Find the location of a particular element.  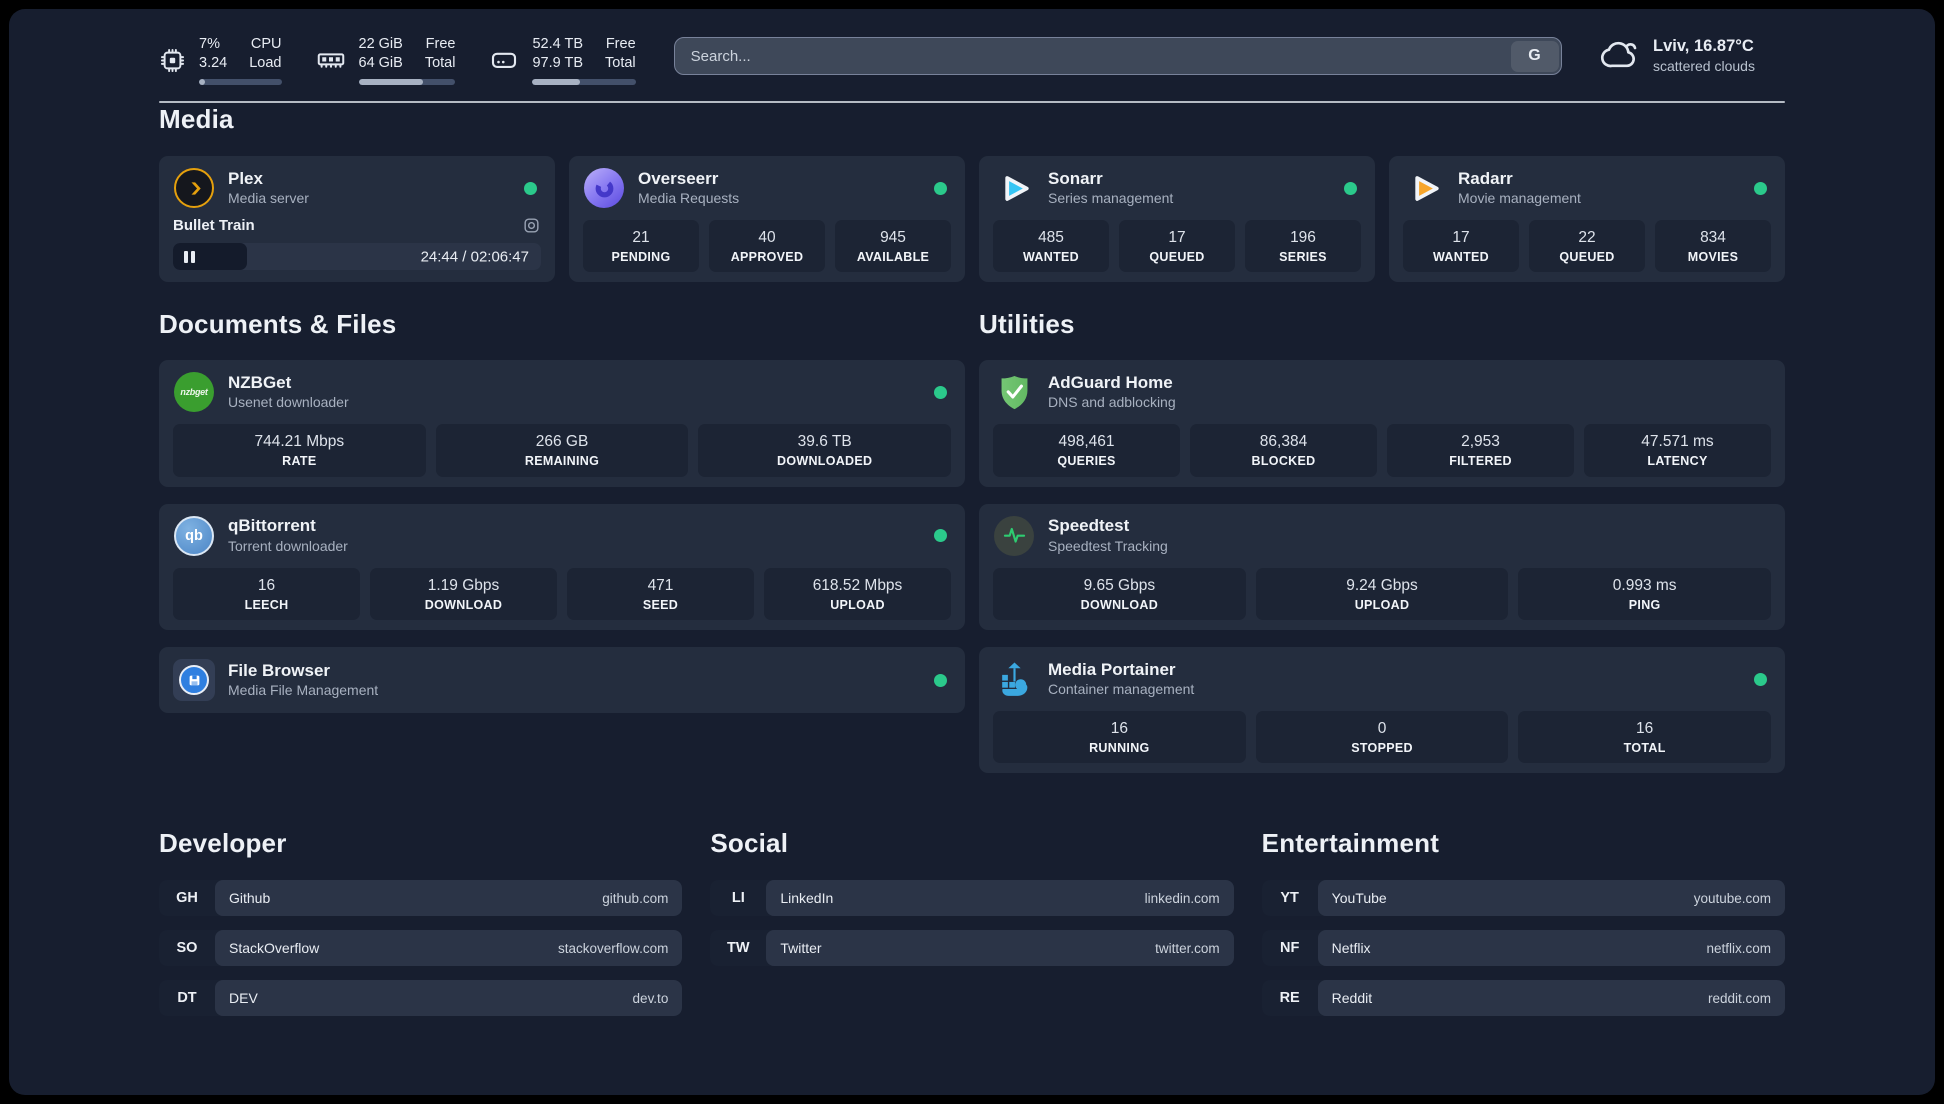

stat-value: 744.21 Mbps is located at coordinates (299, 442).